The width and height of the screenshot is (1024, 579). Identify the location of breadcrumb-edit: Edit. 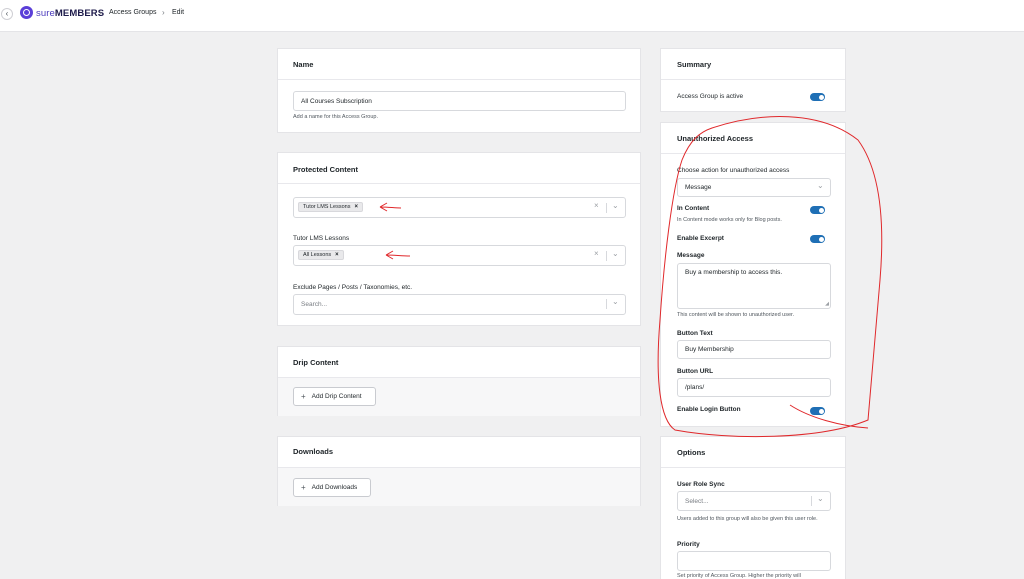
(178, 12).